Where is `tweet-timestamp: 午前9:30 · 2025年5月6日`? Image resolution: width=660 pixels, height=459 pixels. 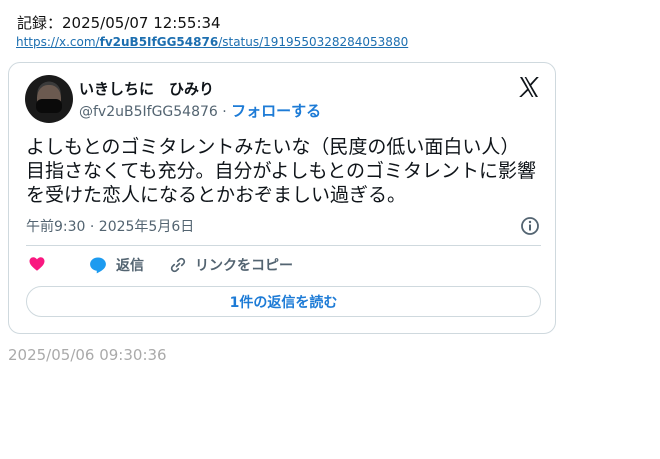
tweet-timestamp: 午前9:30 · 2025年5月6日 is located at coordinates (110, 226).